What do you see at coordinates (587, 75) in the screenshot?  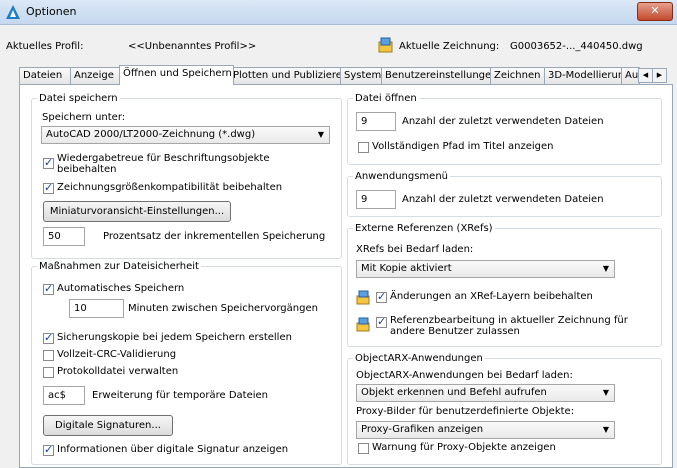 I see `tab-3d-modellierung: 3D-Modellierung` at bounding box center [587, 75].